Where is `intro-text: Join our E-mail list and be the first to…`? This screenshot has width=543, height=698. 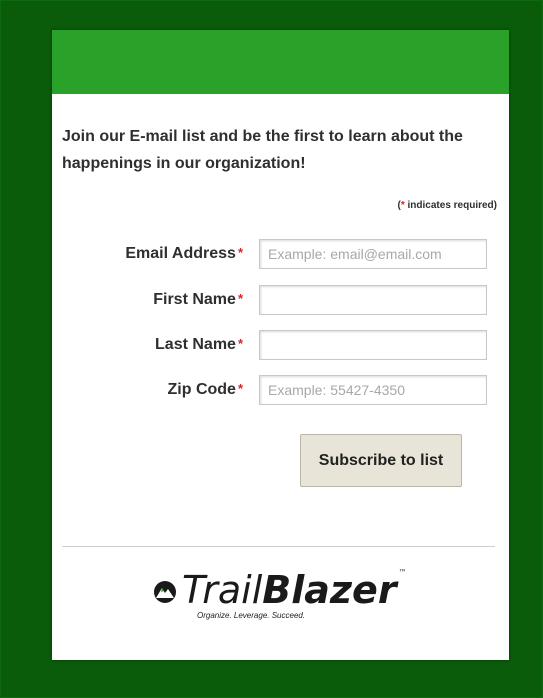
intro-text: Join our E-mail list and be the first to… is located at coordinates (262, 150).